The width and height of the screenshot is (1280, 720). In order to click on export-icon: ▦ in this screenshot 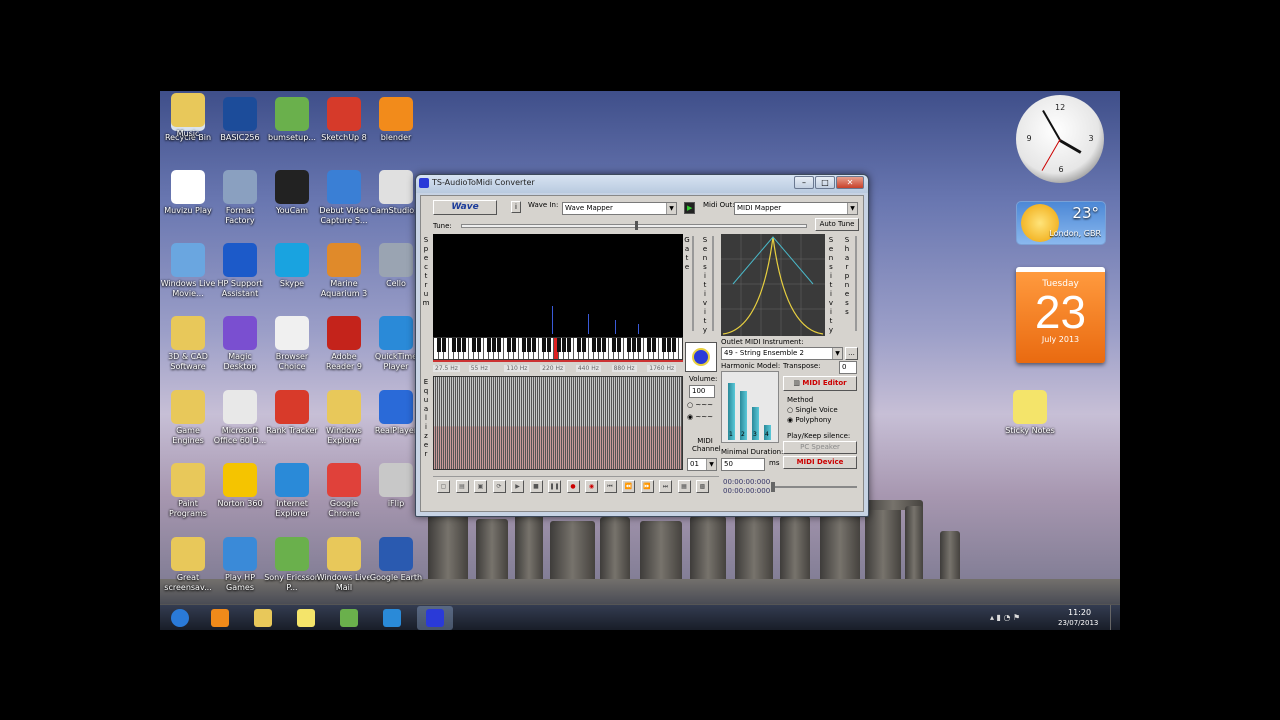, I will do `click(684, 486)`.